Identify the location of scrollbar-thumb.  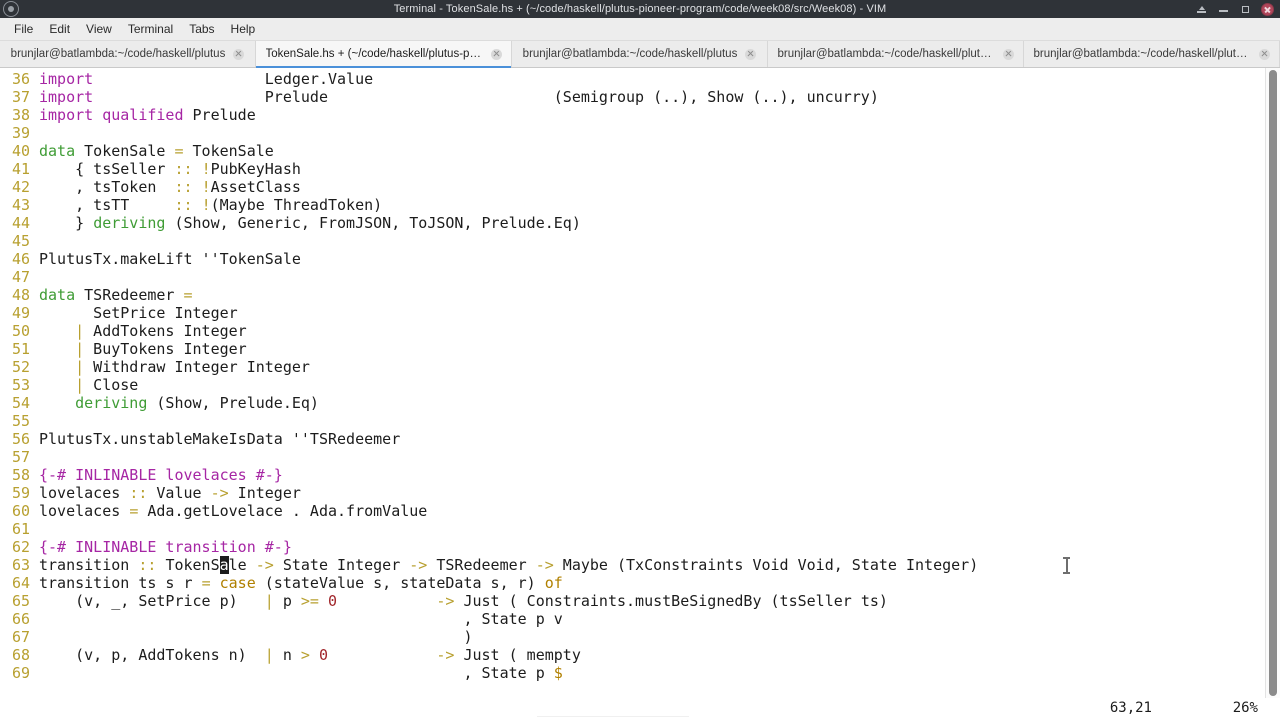
(1273, 383).